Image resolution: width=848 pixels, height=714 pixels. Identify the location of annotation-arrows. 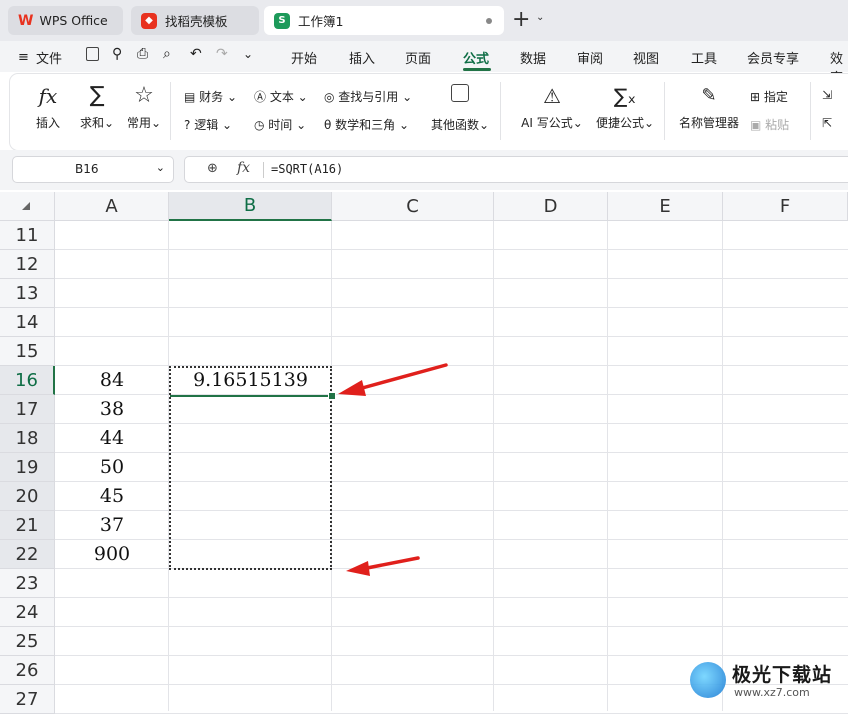
(393, 469).